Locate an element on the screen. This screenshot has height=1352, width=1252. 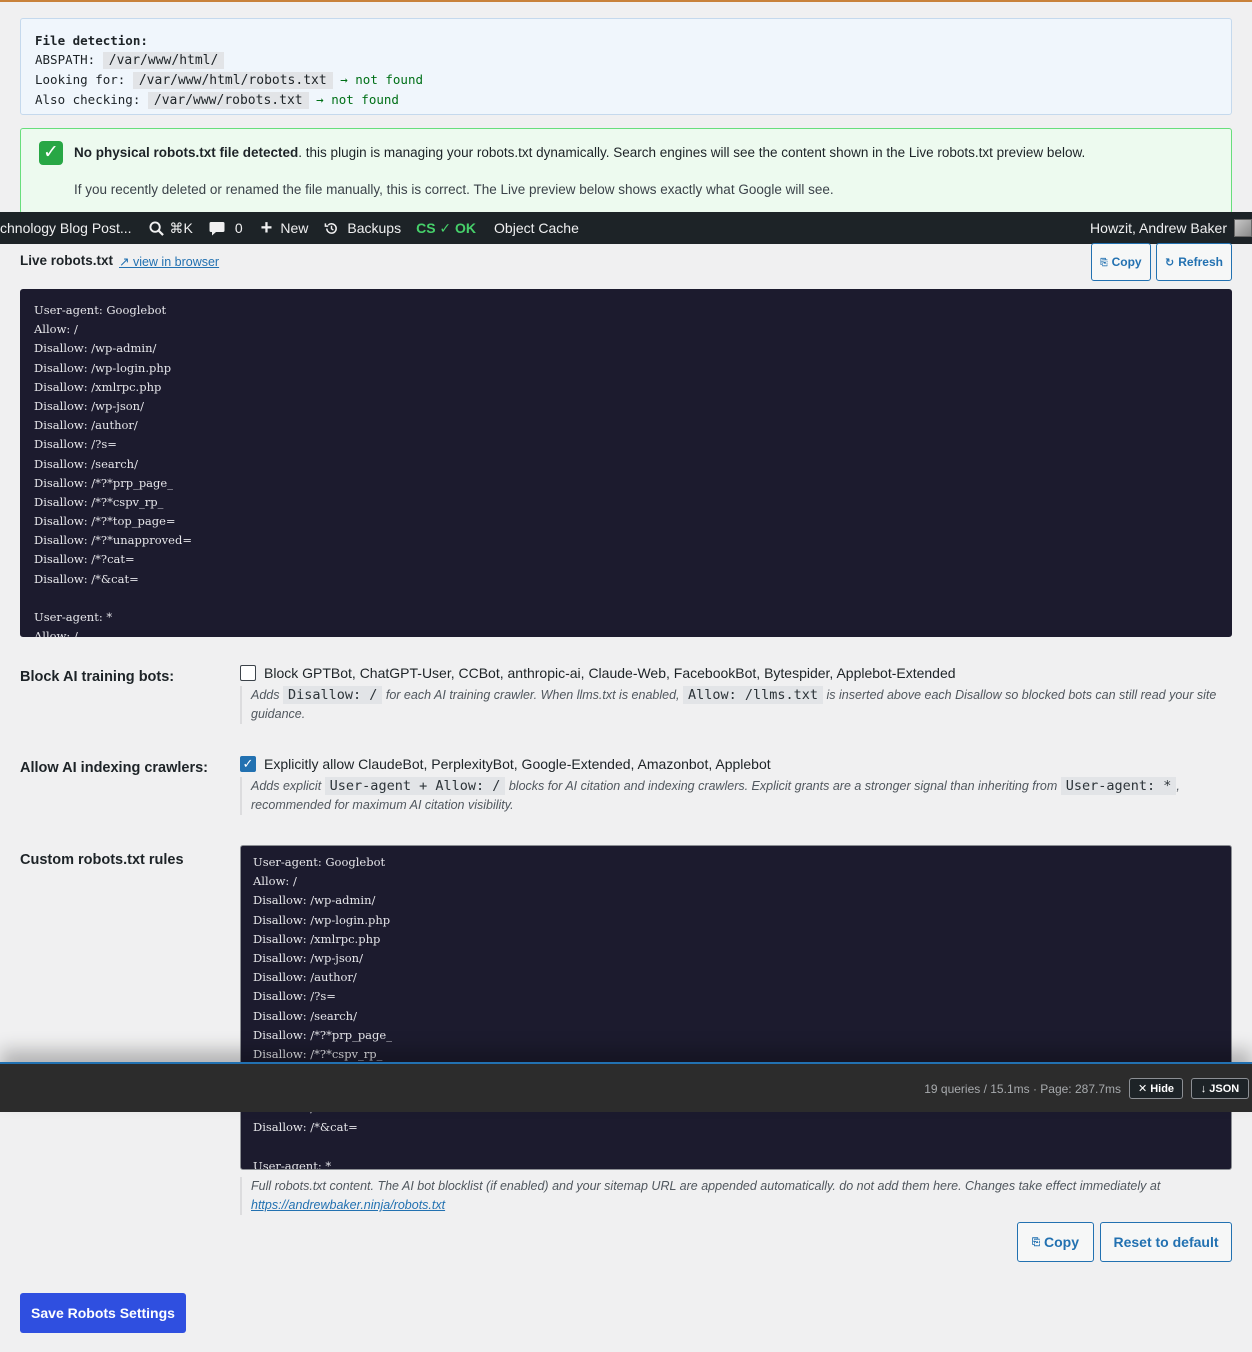
cs-status: CS ✓ OK is located at coordinates (446, 228).